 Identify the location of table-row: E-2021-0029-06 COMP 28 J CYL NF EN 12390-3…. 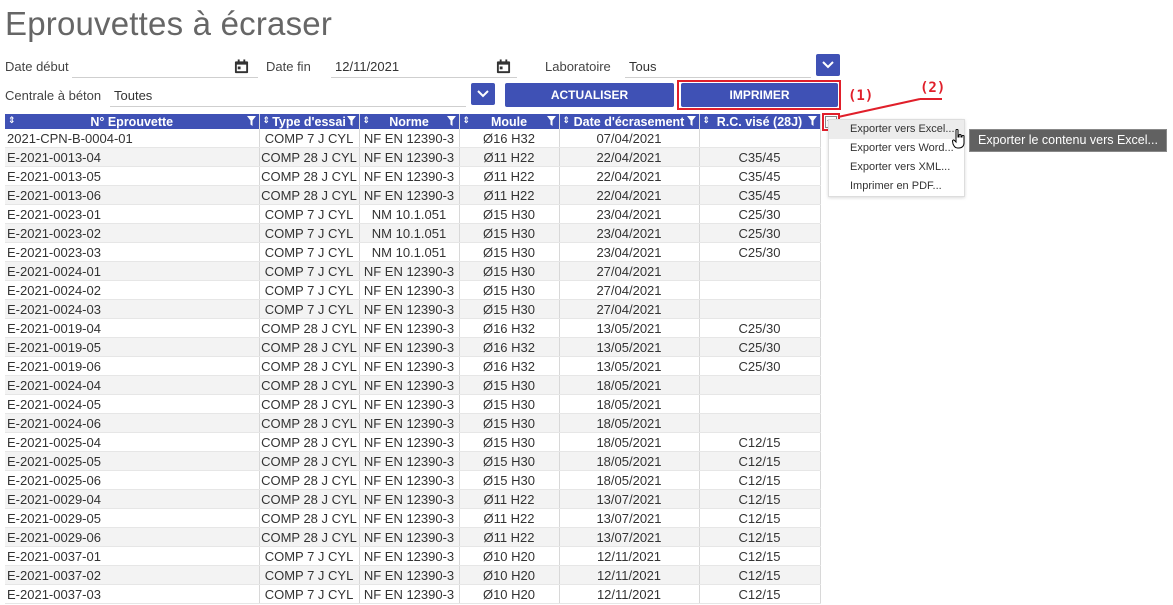
(413, 537).